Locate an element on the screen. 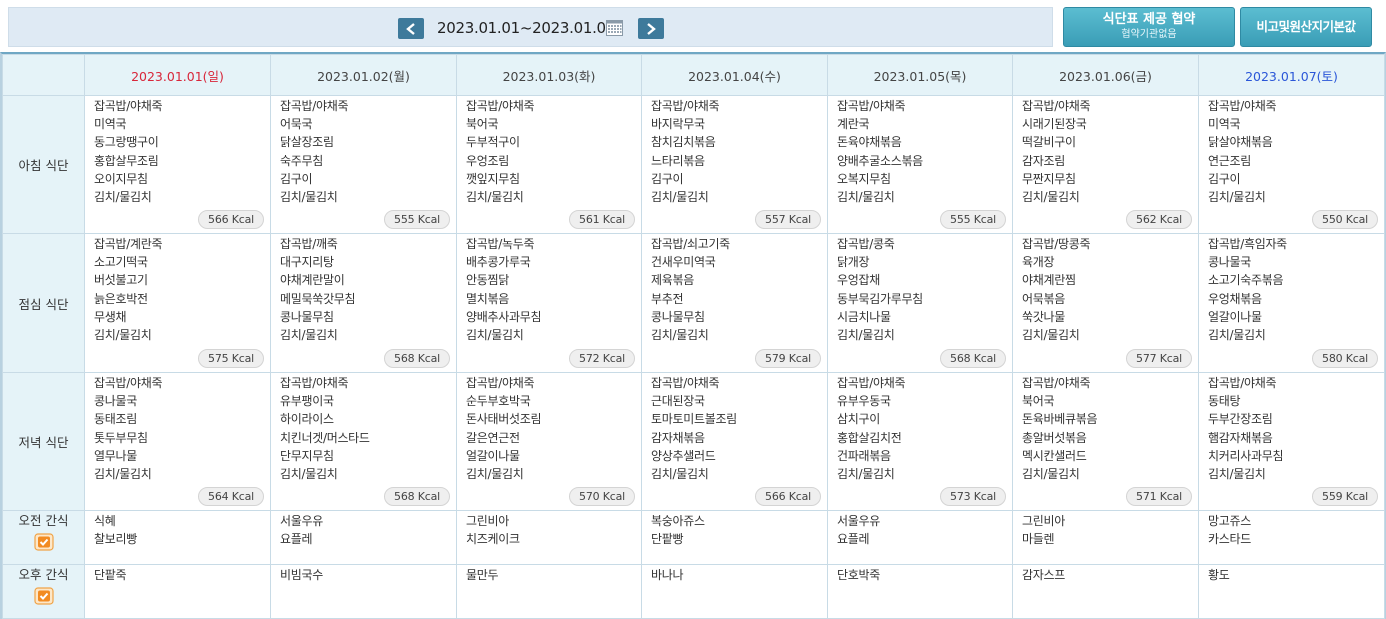 This screenshot has height=619, width=1386. menu-item: 배추콩가루국 is located at coordinates (498, 262).